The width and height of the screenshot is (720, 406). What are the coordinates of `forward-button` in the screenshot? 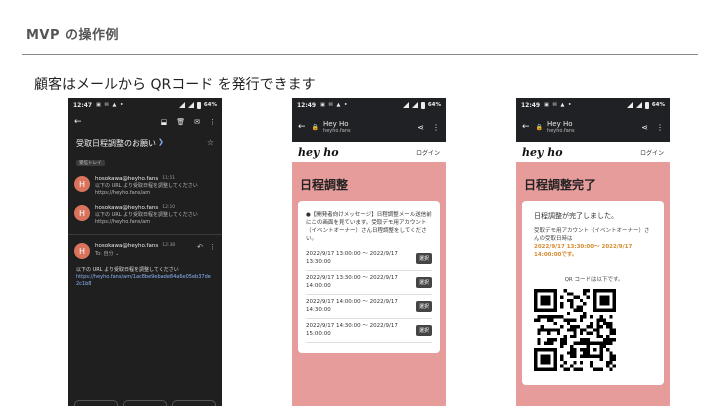 It's located at (194, 403).